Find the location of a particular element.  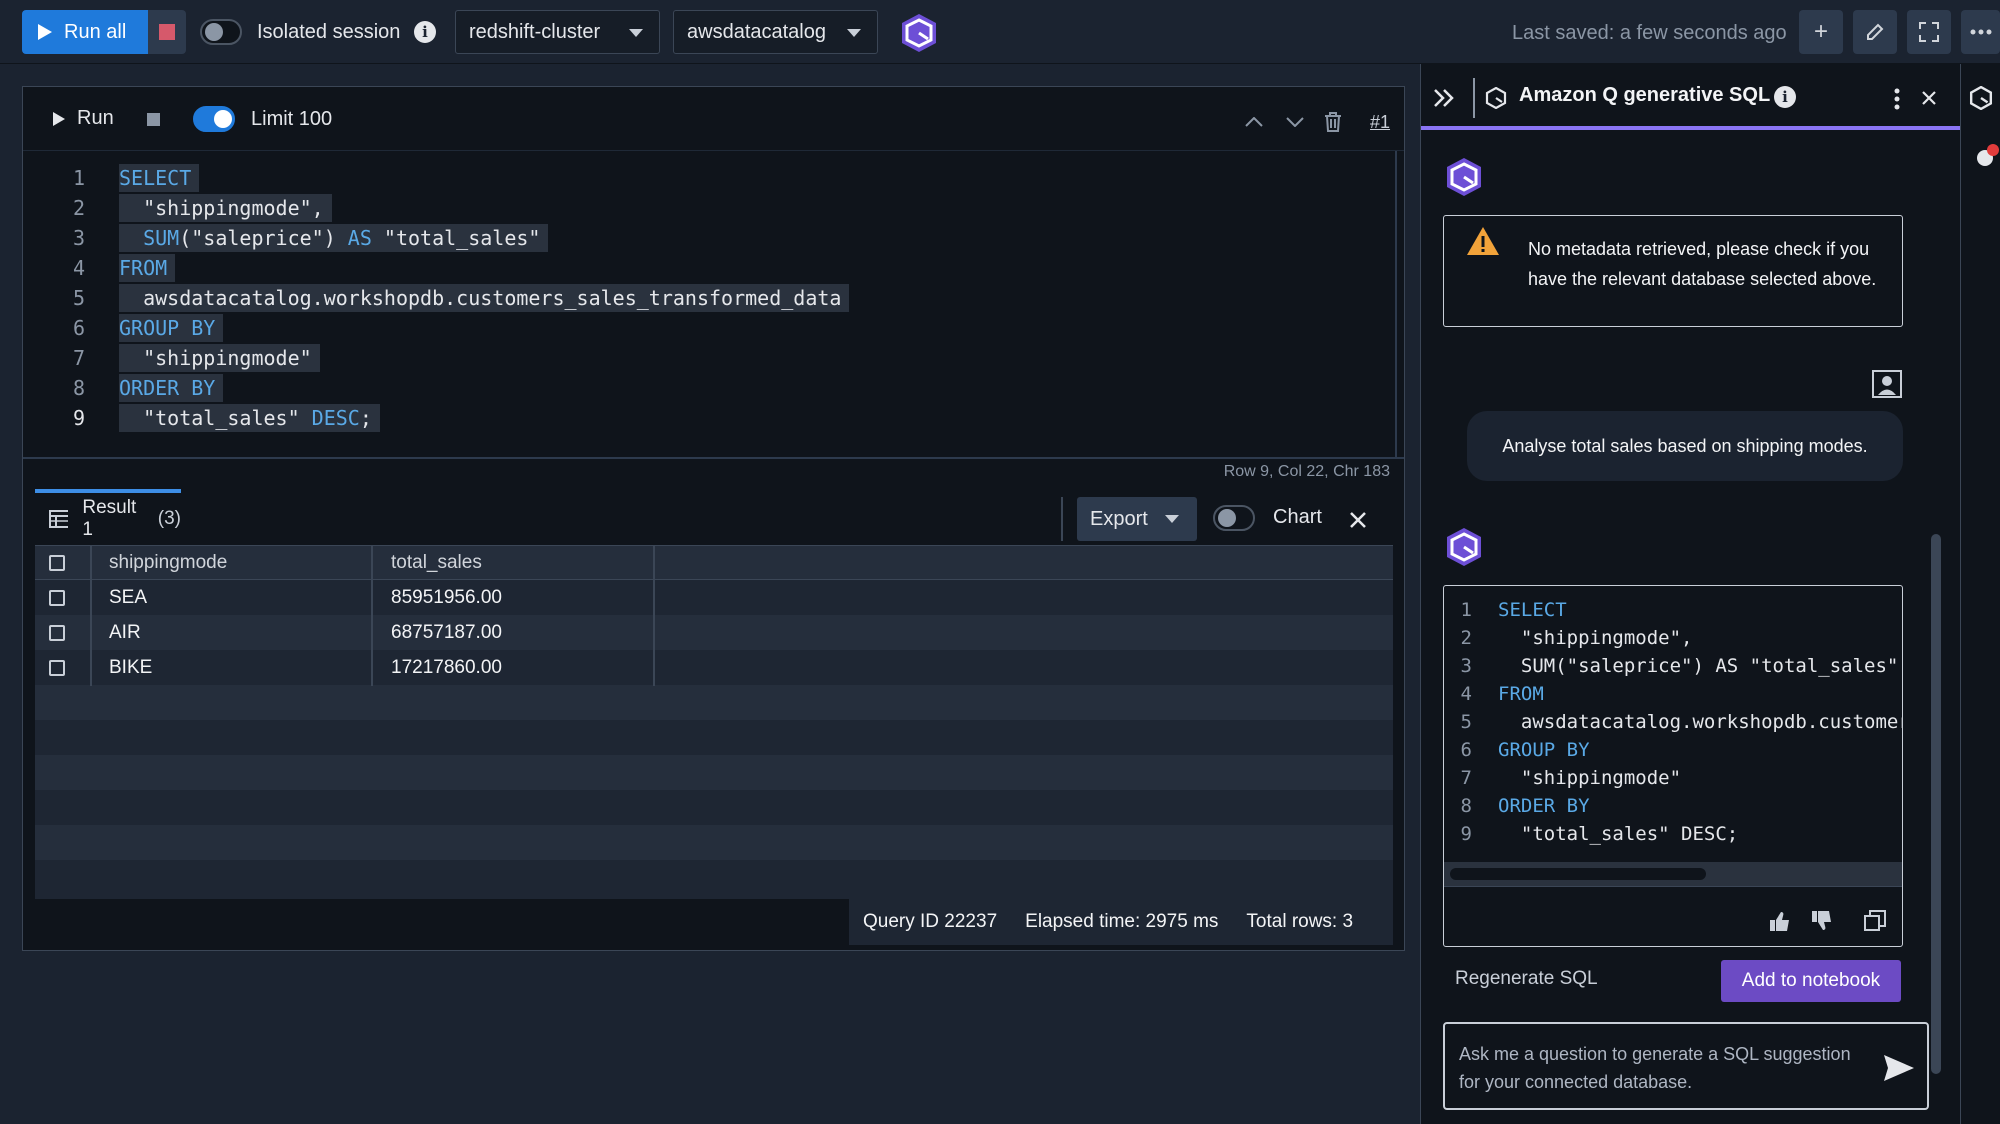

add-cell-button: + is located at coordinates (1821, 32).